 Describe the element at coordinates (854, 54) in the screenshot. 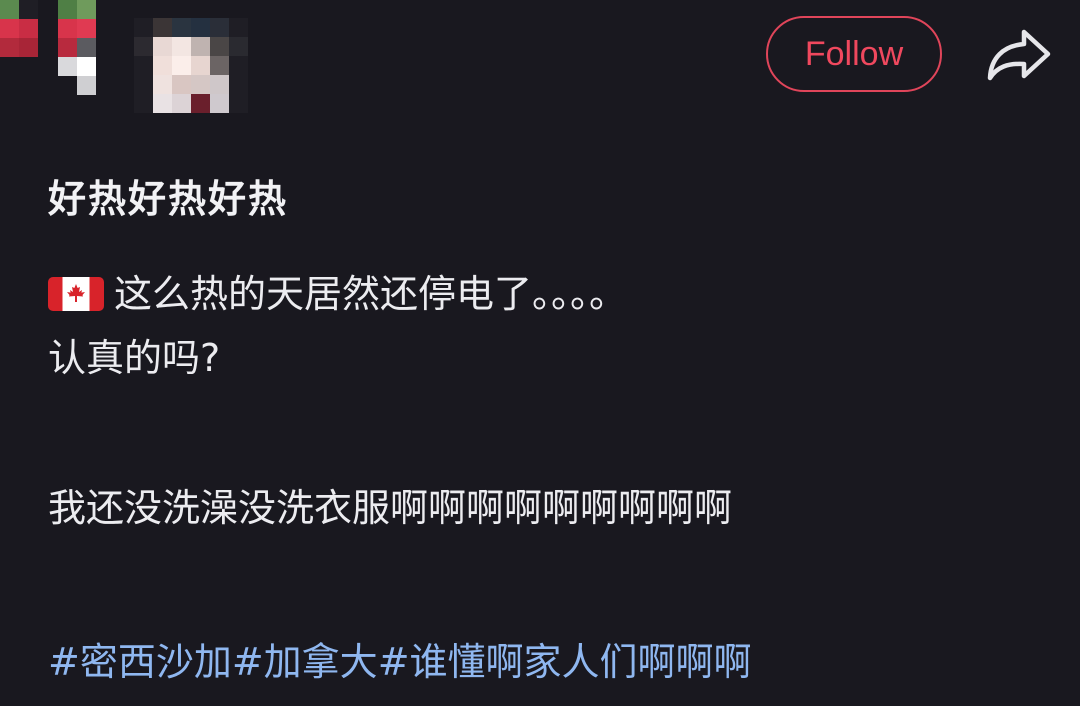

I see `follow-button: Follow` at that location.